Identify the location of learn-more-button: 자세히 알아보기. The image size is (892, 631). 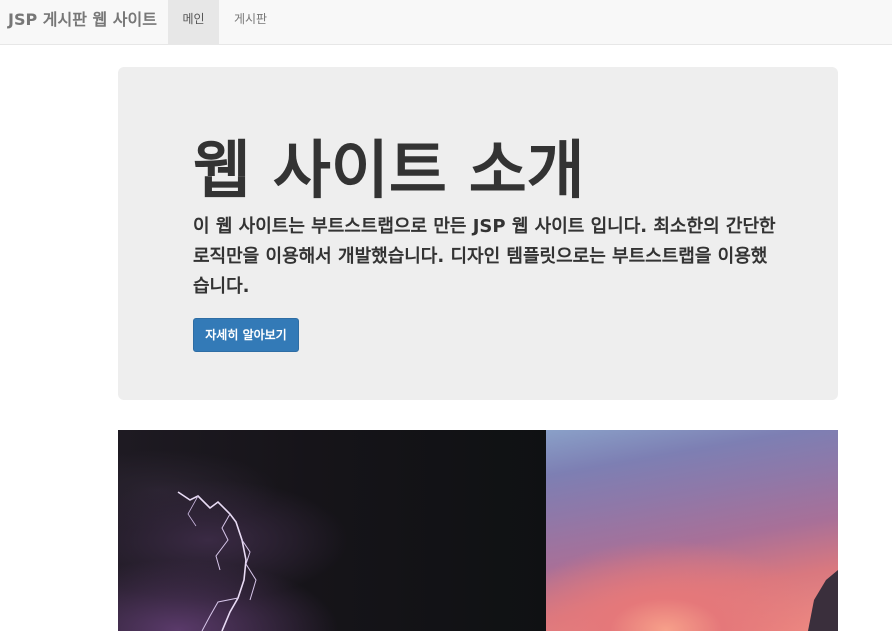
(246, 335).